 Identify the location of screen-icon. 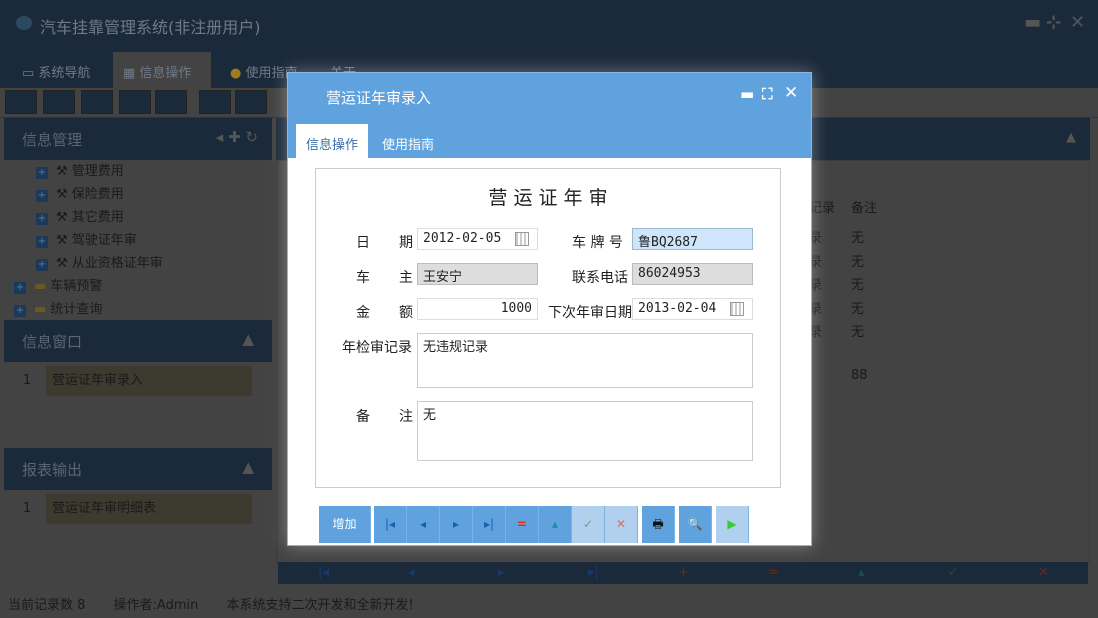
(171, 102).